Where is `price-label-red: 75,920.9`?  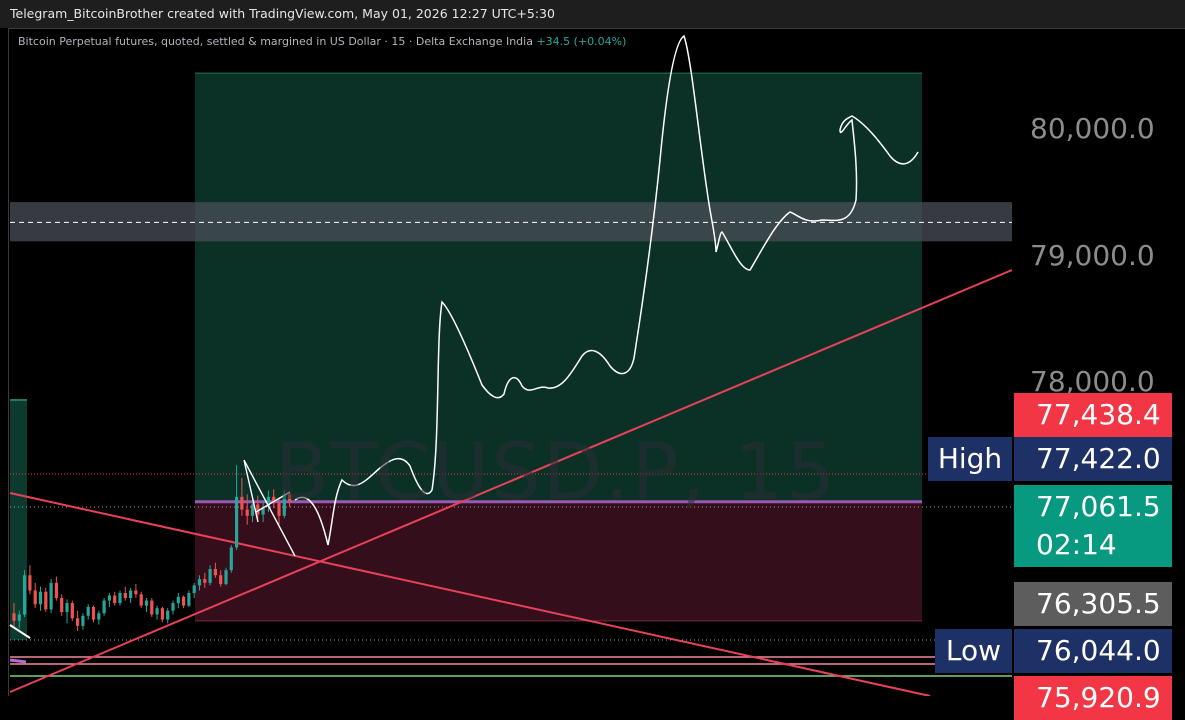 price-label-red: 75,920.9 is located at coordinates (1093, 698).